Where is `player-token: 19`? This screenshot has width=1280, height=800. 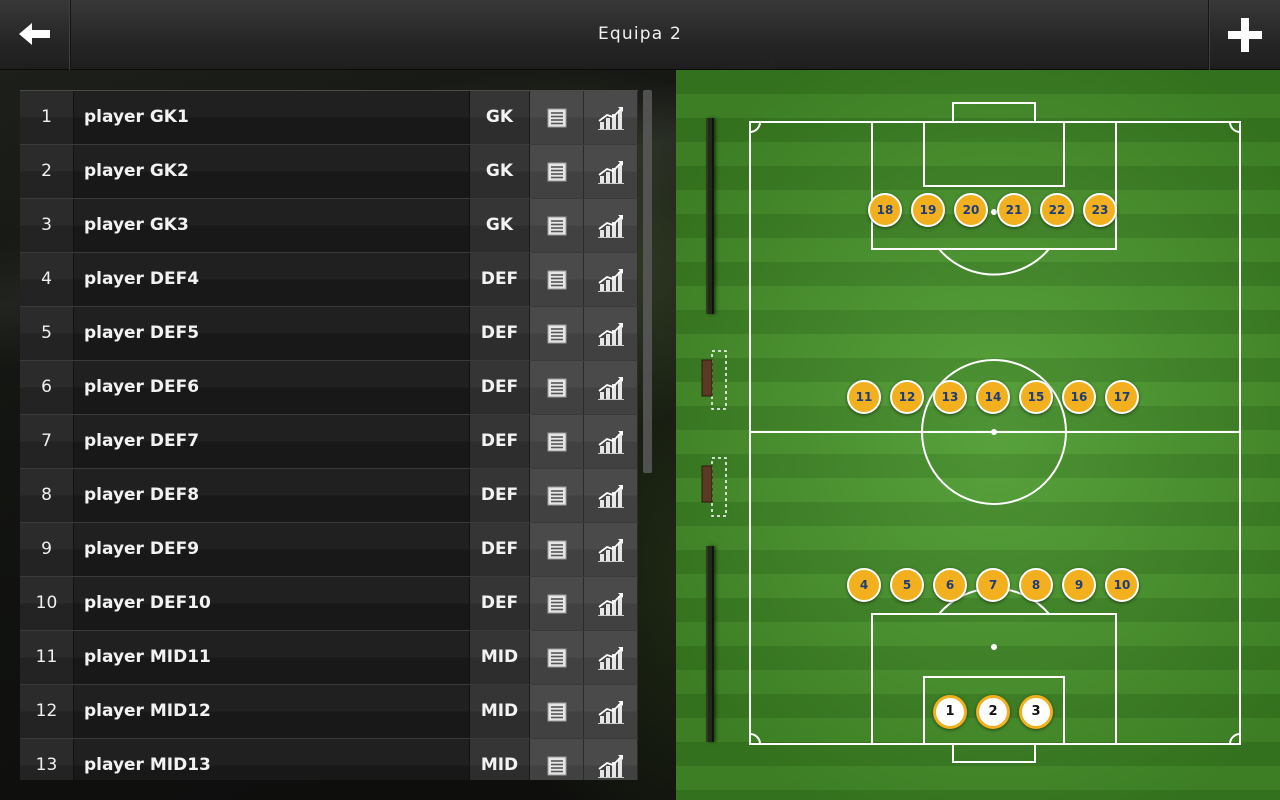 player-token: 19 is located at coordinates (928, 210).